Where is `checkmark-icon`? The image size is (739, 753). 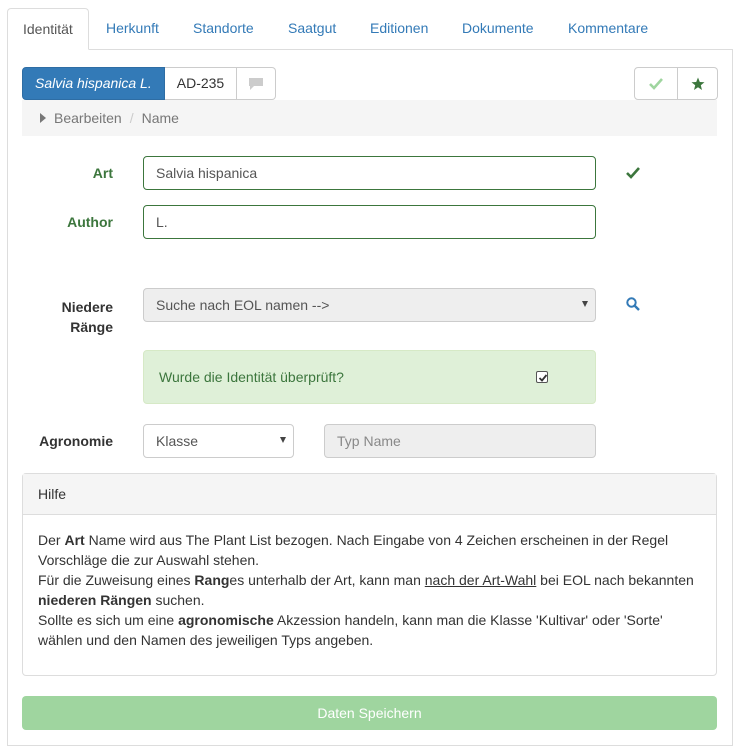
checkmark-icon is located at coordinates (543, 378).